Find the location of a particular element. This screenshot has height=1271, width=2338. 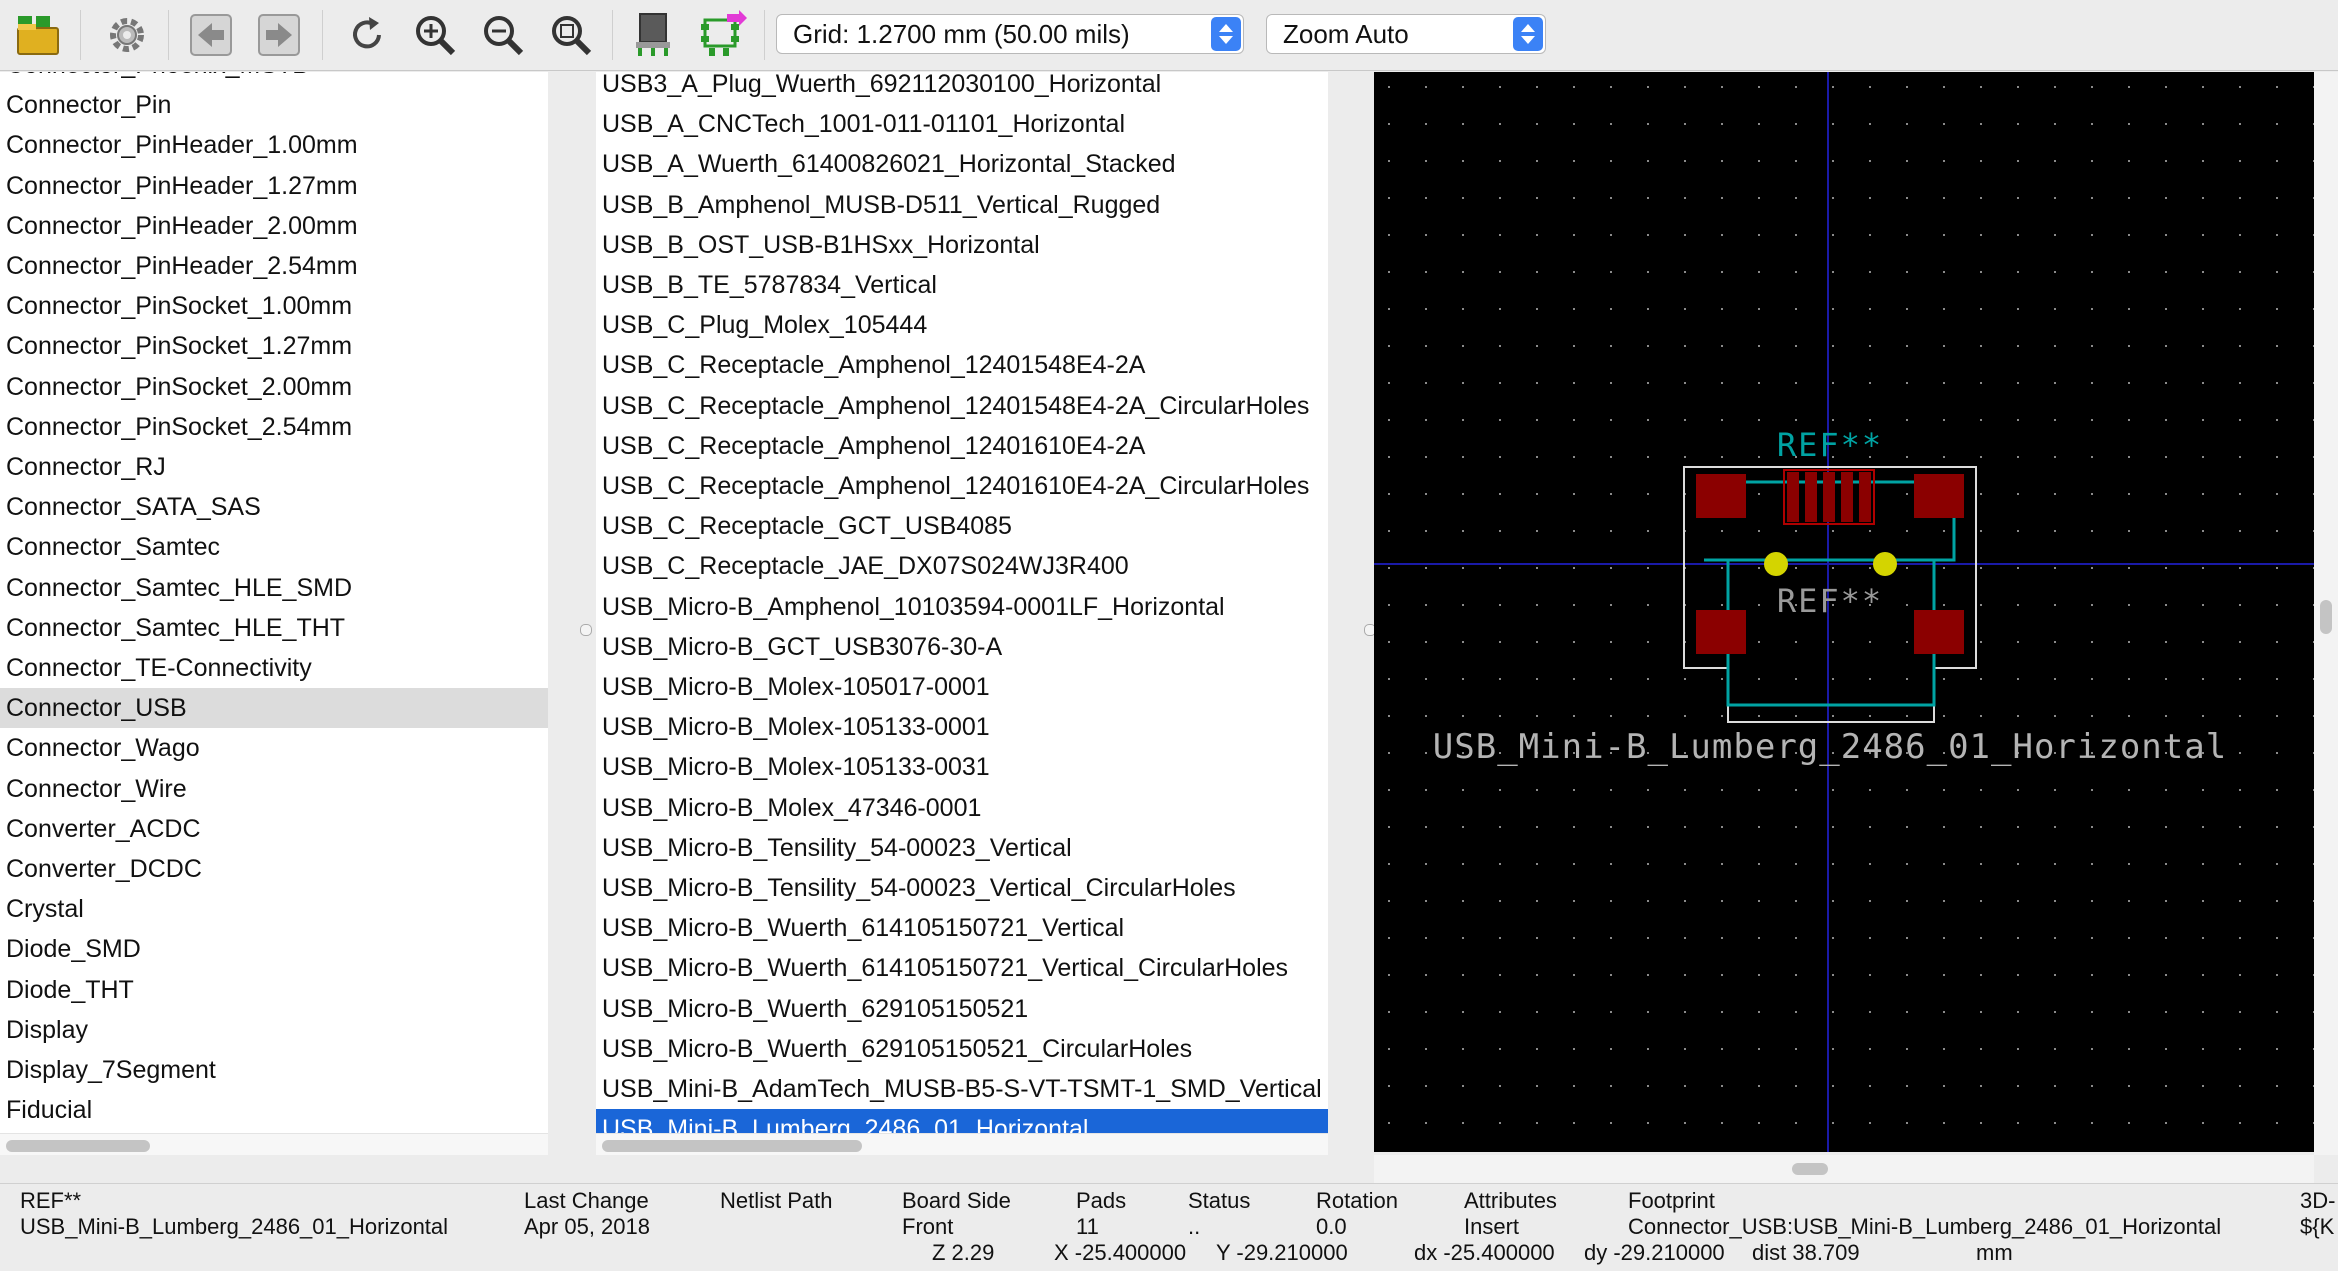

library-item: Display_7Segment is located at coordinates (274, 1070).